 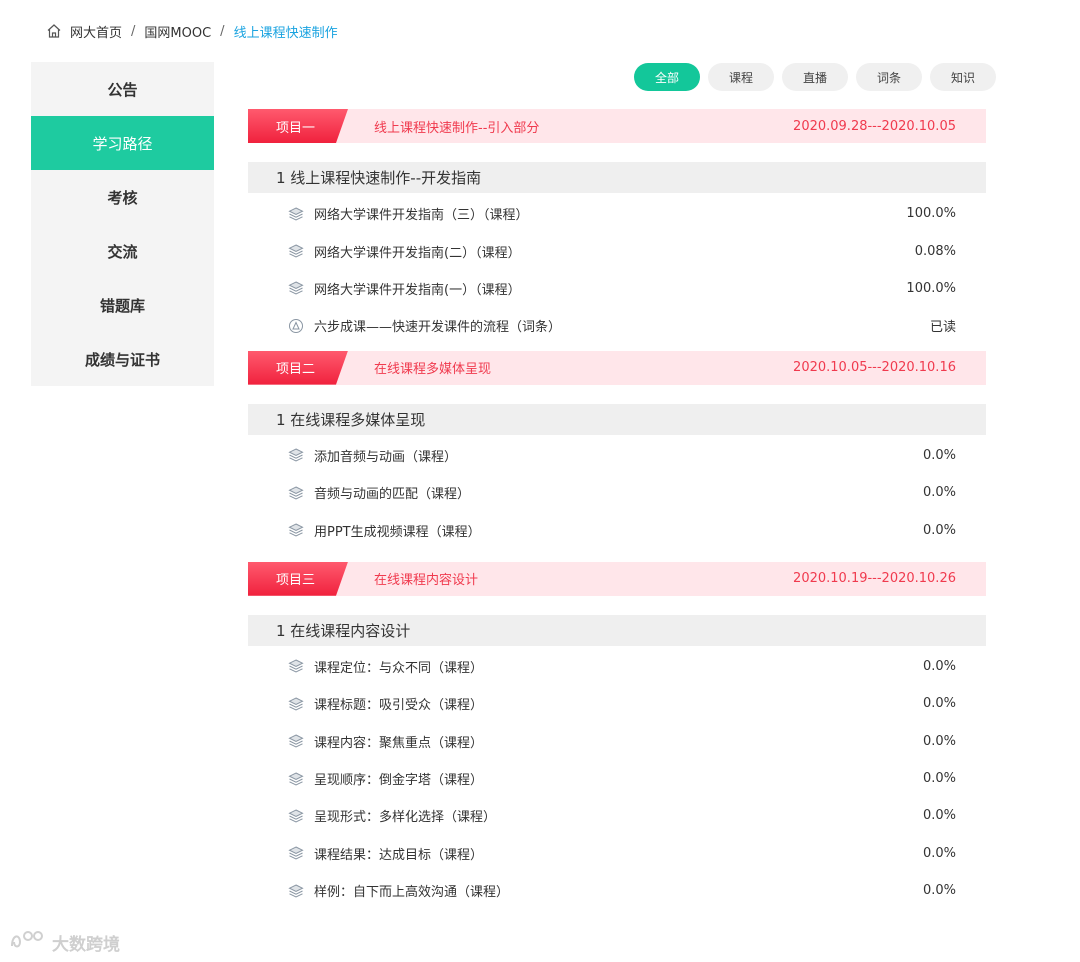 What do you see at coordinates (617, 213) in the screenshot?
I see `list-item: 网络大学课件开发指南（三）（课程） 100.0%` at bounding box center [617, 213].